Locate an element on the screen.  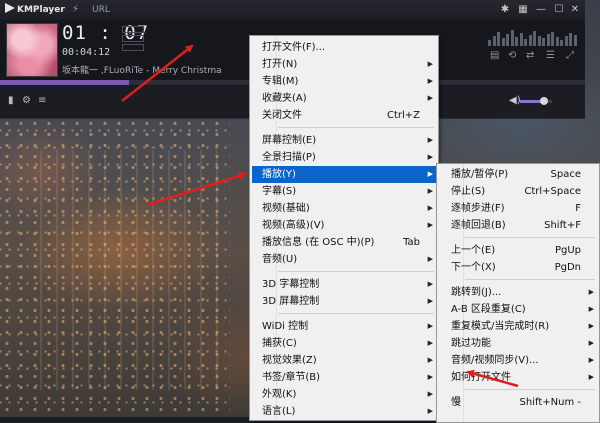
play-submenu-item-shortcut: PgUp is located at coordinates (567, 250).